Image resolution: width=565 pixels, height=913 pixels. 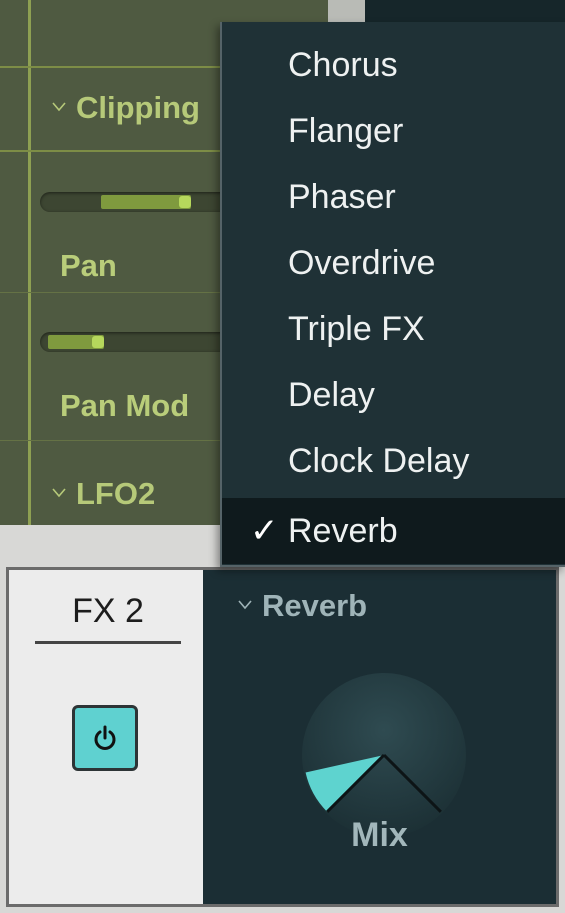 I want to click on menu-item-label: Overdrive, so click(x=362, y=263).